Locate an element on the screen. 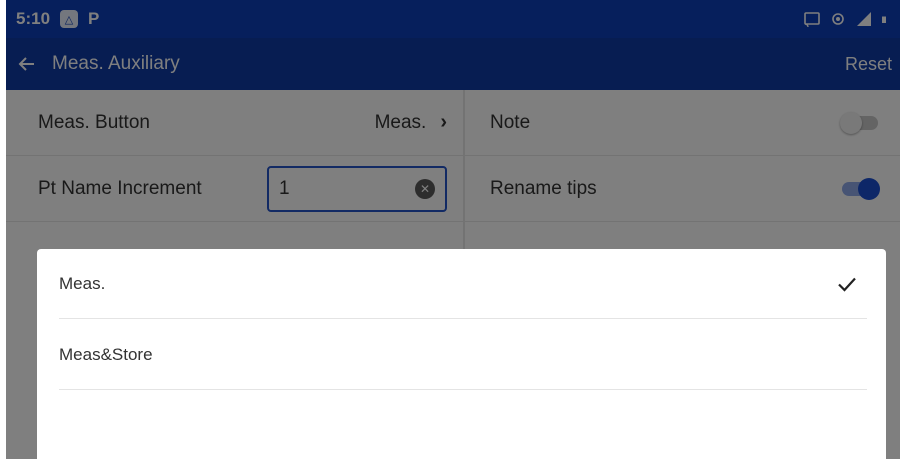  option-label: Meas. is located at coordinates (82, 283).